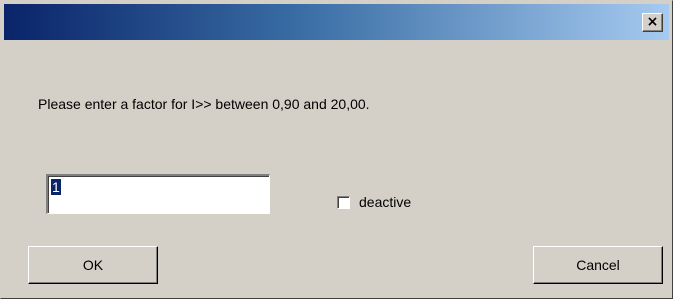 The height and width of the screenshot is (299, 673). Describe the element at coordinates (93, 265) in the screenshot. I see `ok-button: OK` at that location.